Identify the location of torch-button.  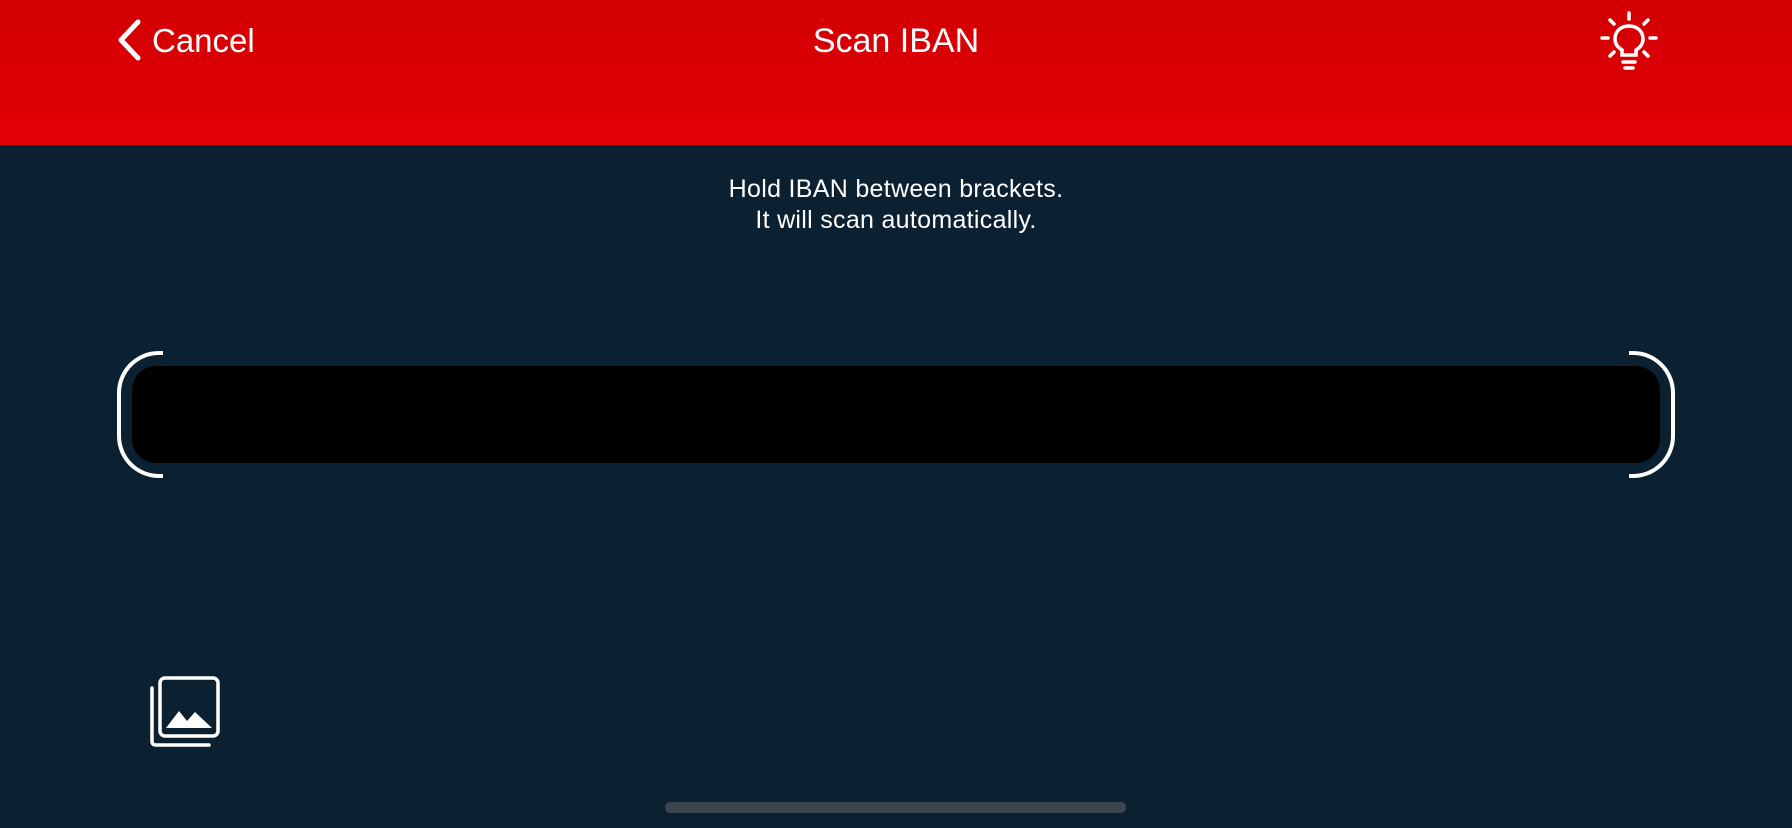
(1630, 41).